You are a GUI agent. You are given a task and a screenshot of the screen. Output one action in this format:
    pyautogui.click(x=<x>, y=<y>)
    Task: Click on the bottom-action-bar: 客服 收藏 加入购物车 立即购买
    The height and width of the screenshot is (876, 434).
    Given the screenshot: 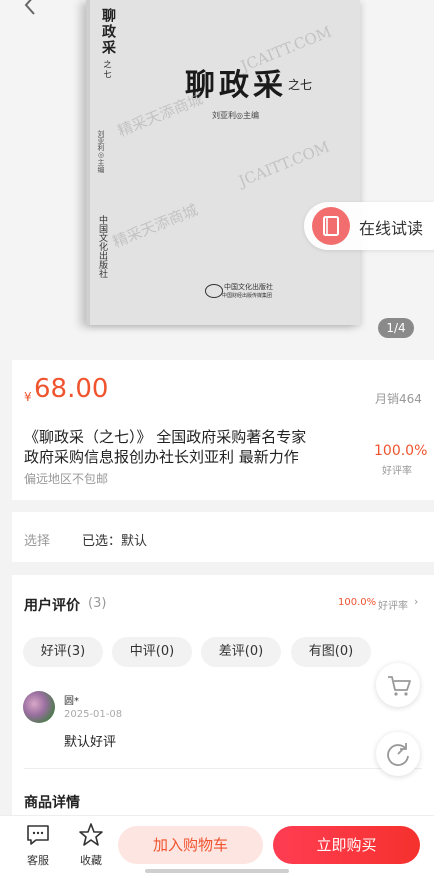 What is the action you would take?
    pyautogui.click(x=217, y=845)
    